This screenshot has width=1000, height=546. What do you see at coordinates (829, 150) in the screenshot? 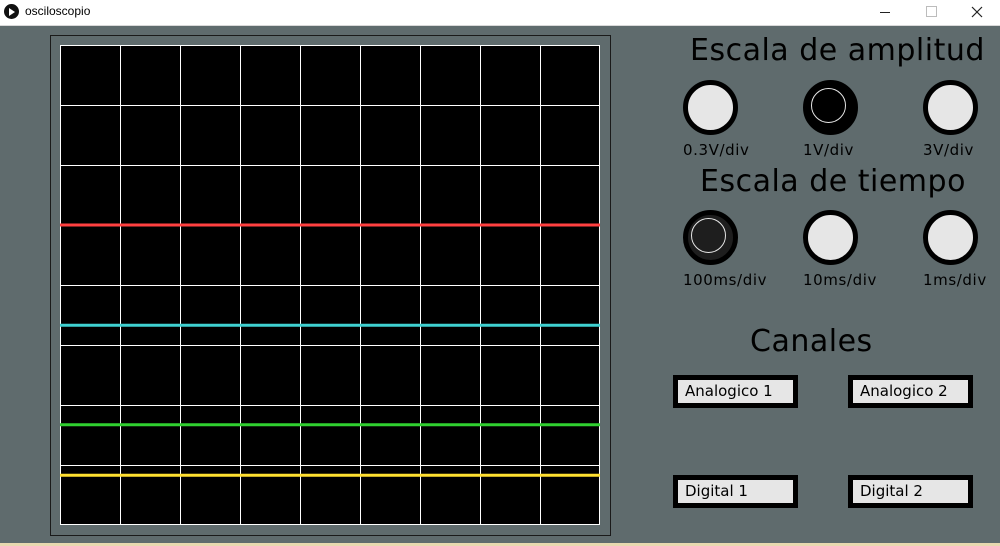
I see `amplitude-label-1v: 1V/div` at bounding box center [829, 150].